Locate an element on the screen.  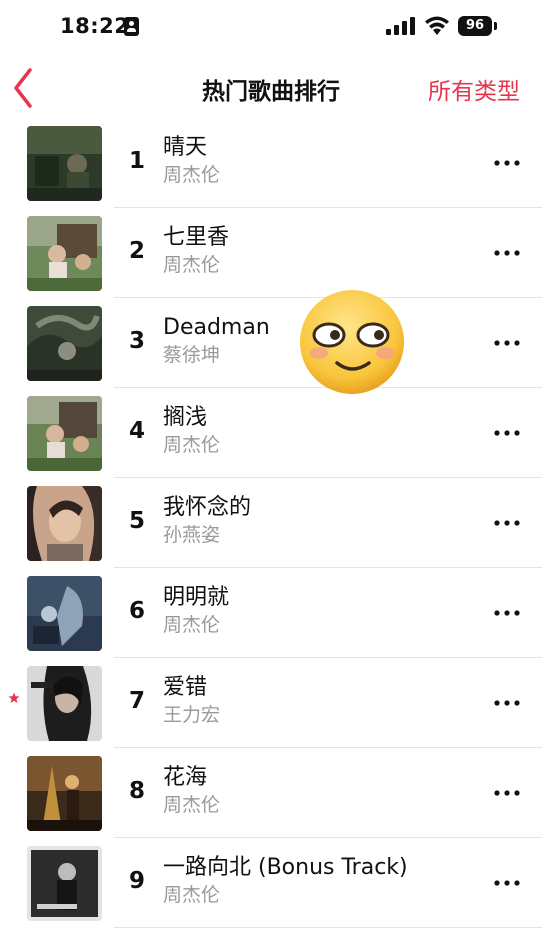
song-row: 4 搁浅 周杰伦 is located at coordinates (271, 433).